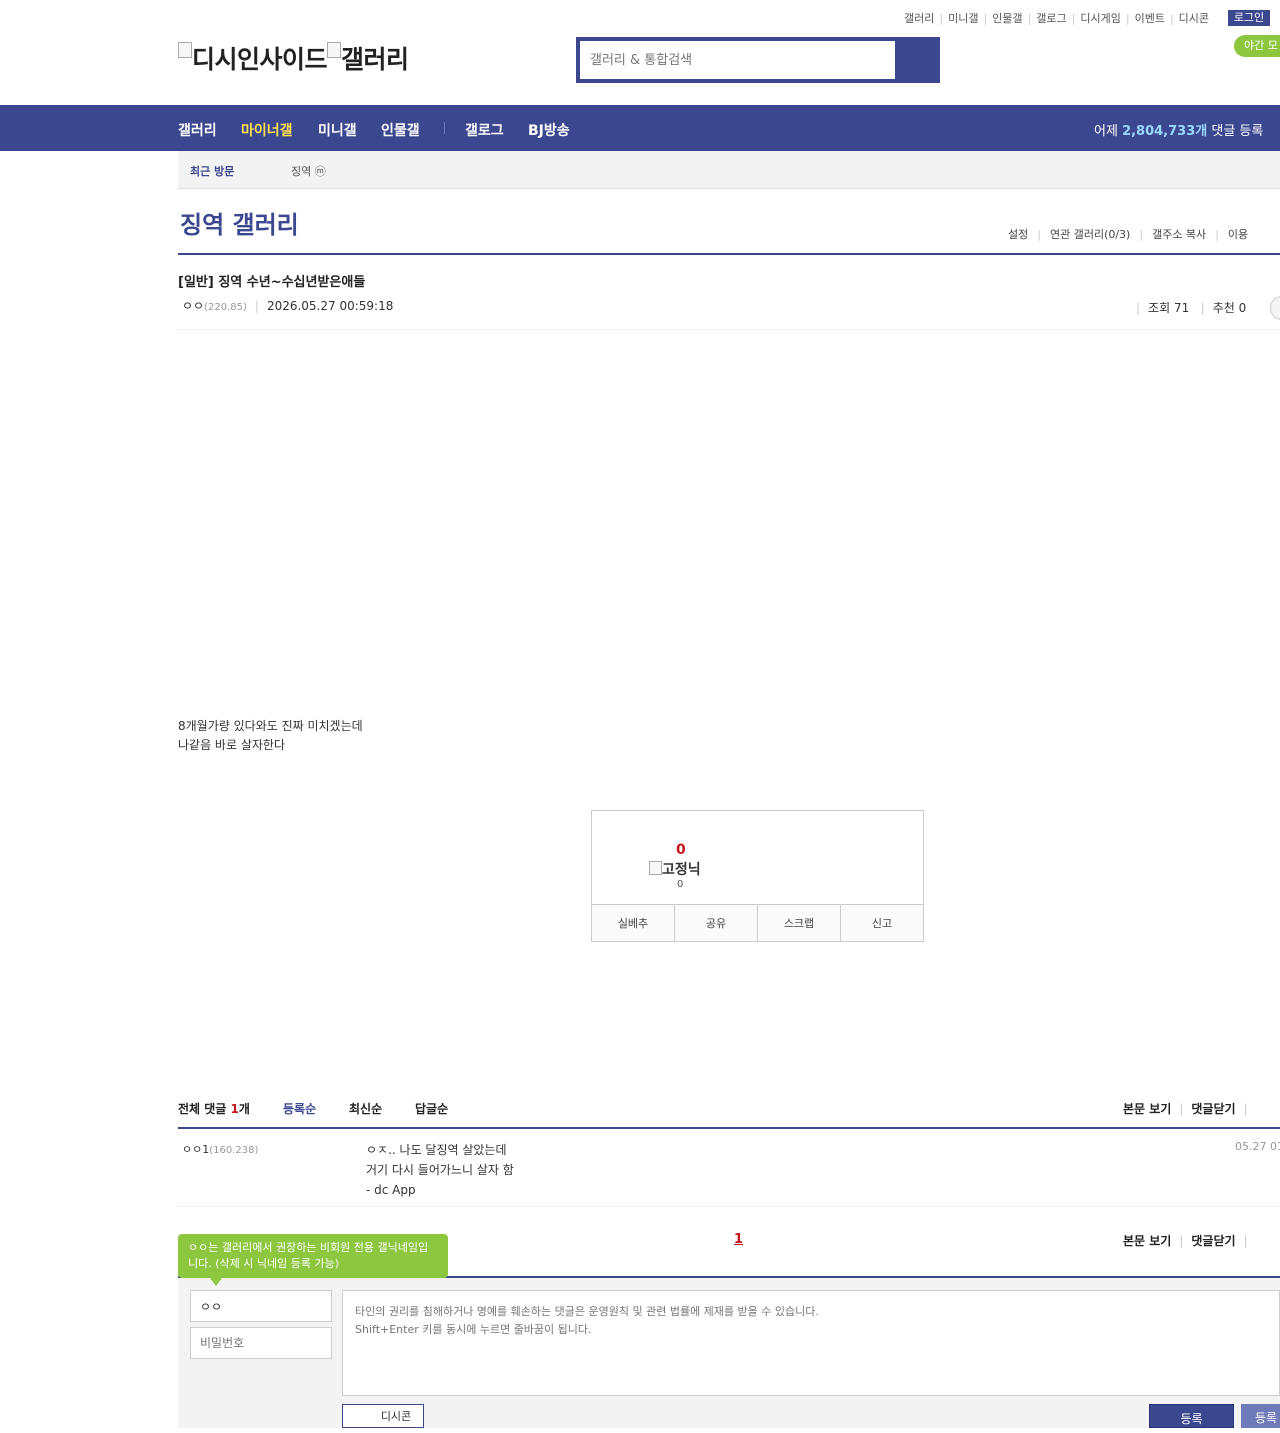 The height and width of the screenshot is (1433, 1280). What do you see at coordinates (633, 923) in the screenshot?
I see `real-best-button: 실베추` at bounding box center [633, 923].